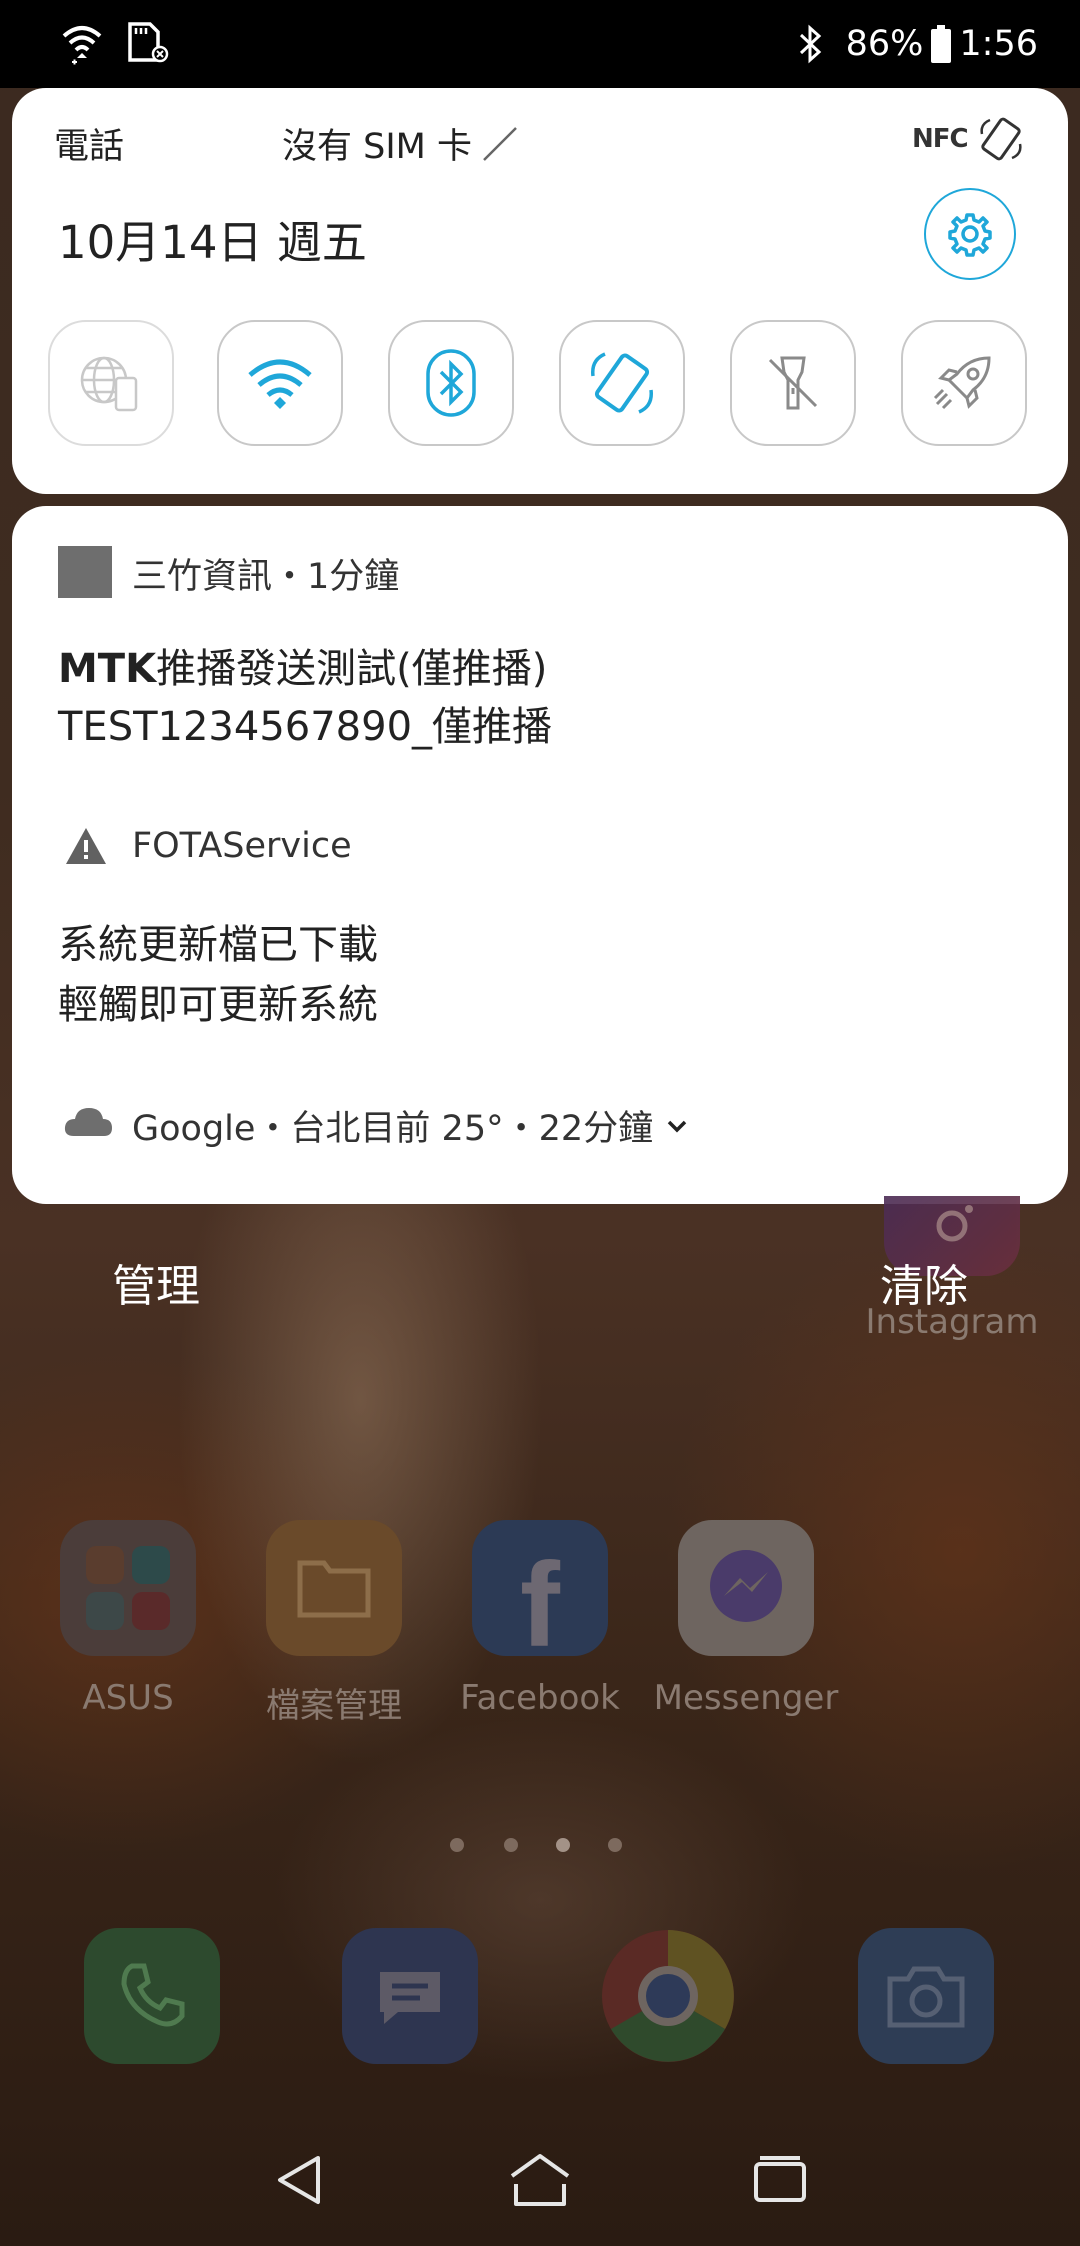  What do you see at coordinates (218, 945) in the screenshot?
I see `notification-text: 系統更新檔已下載` at bounding box center [218, 945].